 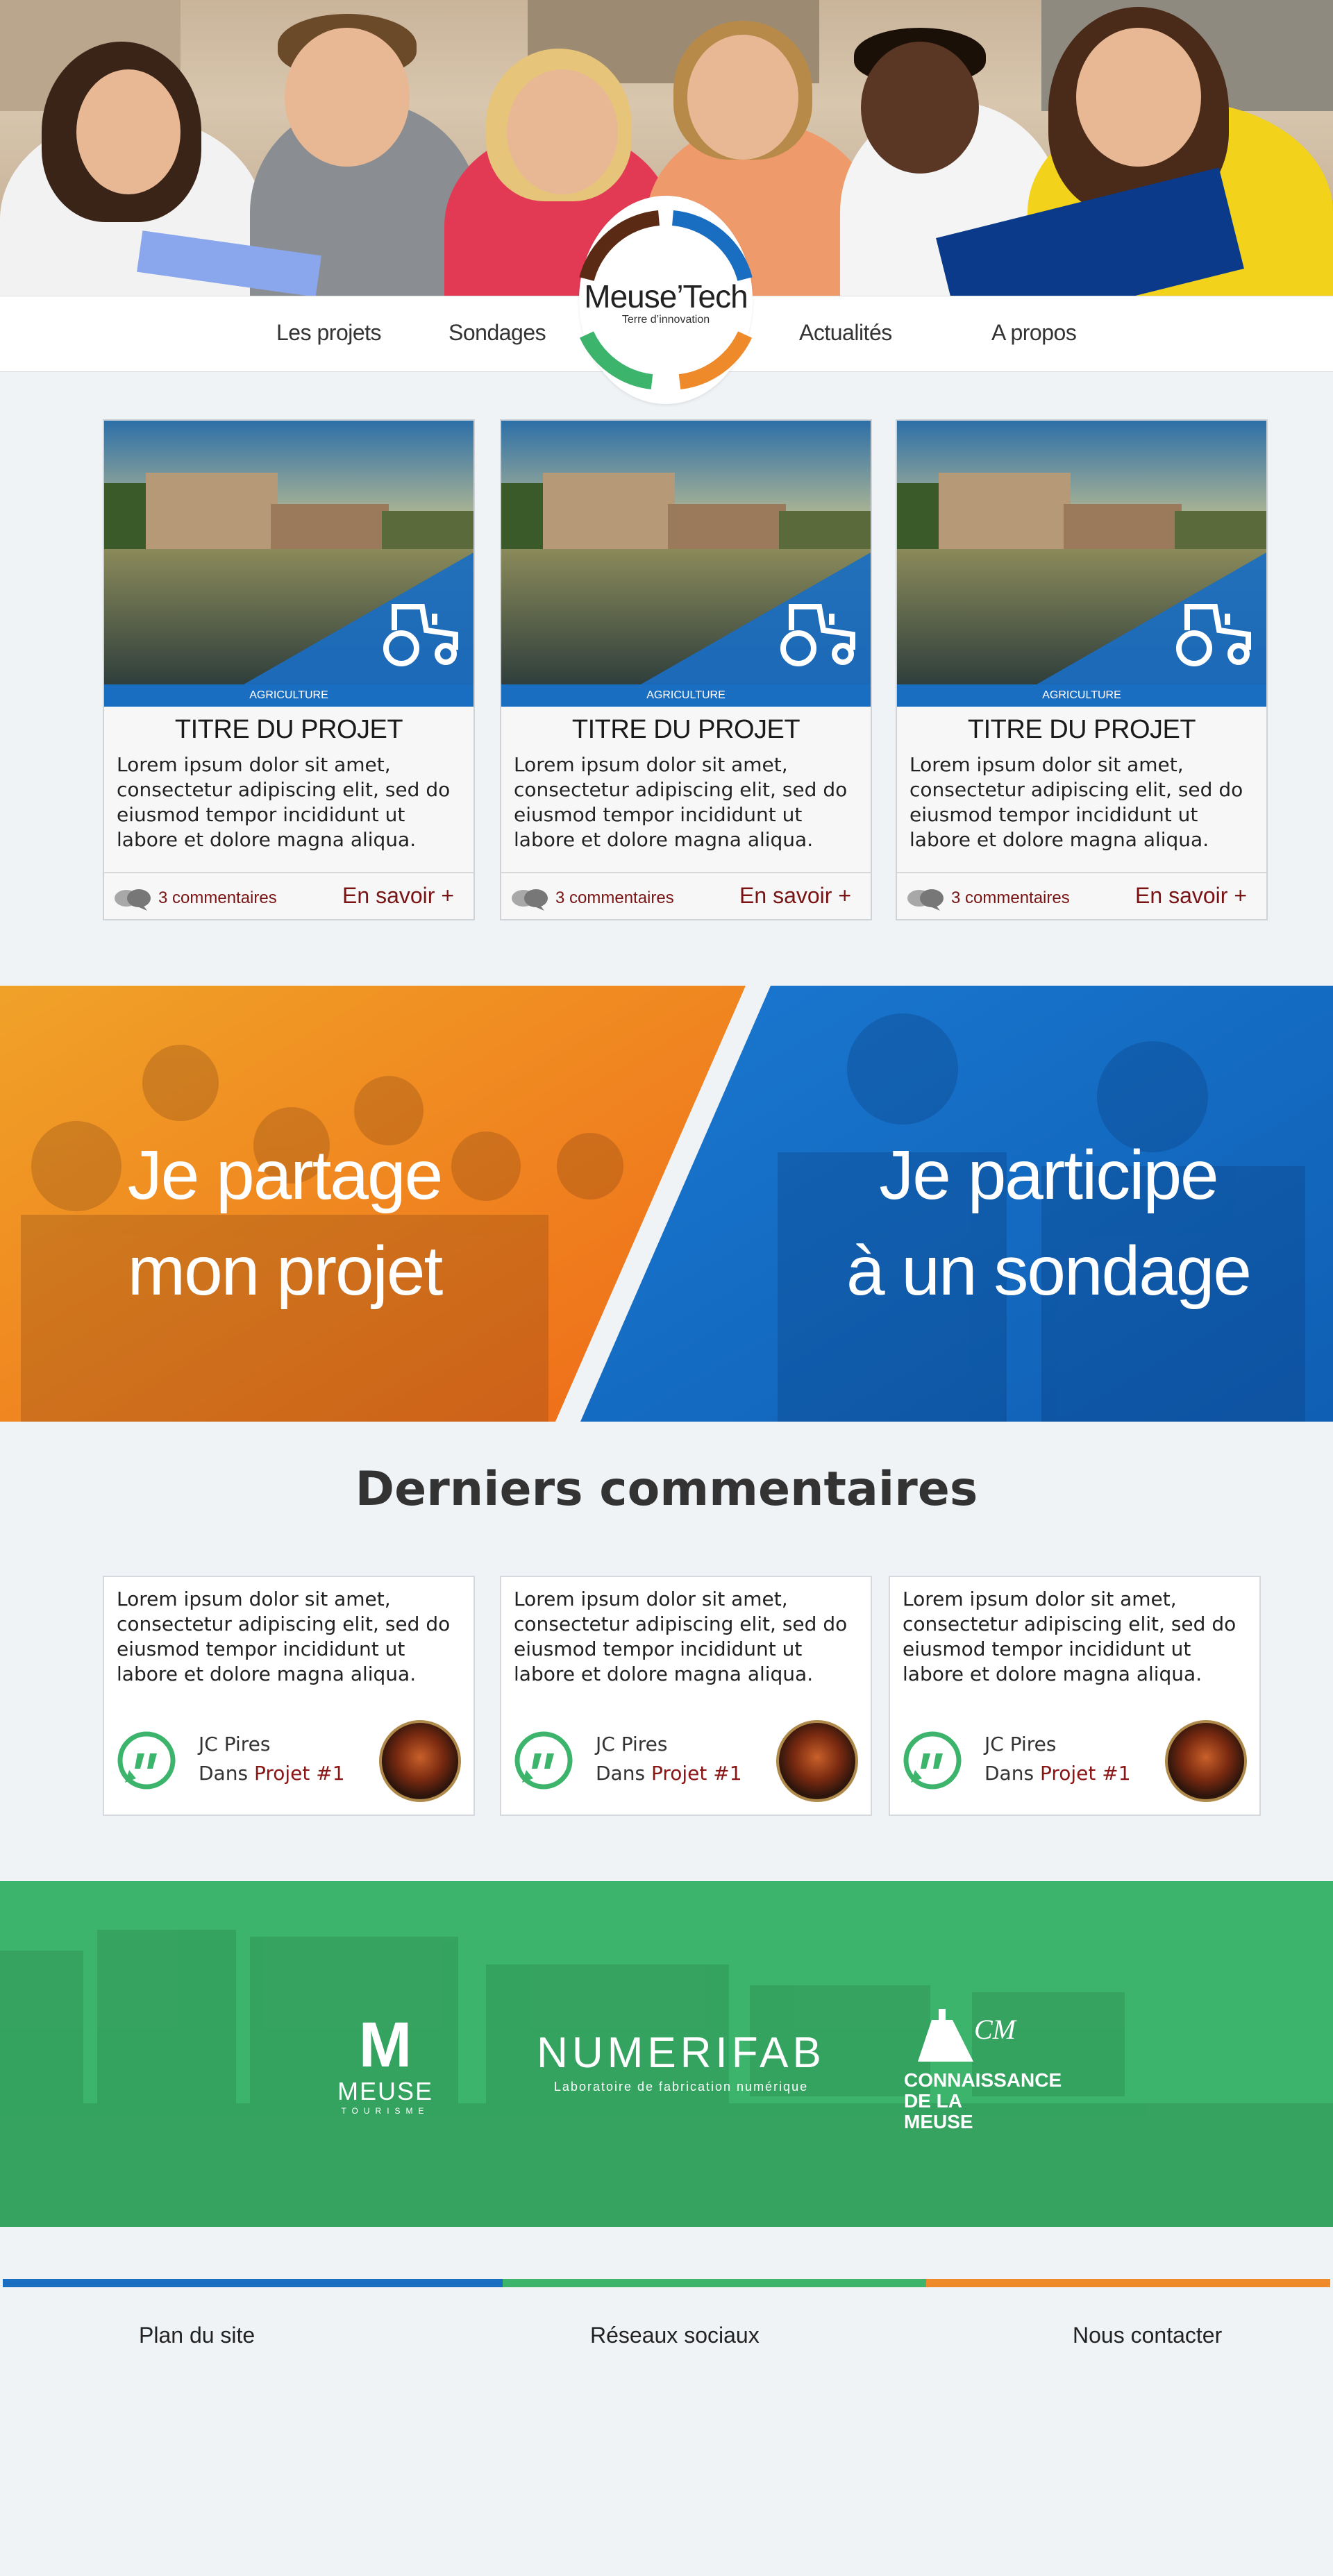 I want to click on join-survey-cta: Je participe à un sondage, so click(x=1048, y=1223).